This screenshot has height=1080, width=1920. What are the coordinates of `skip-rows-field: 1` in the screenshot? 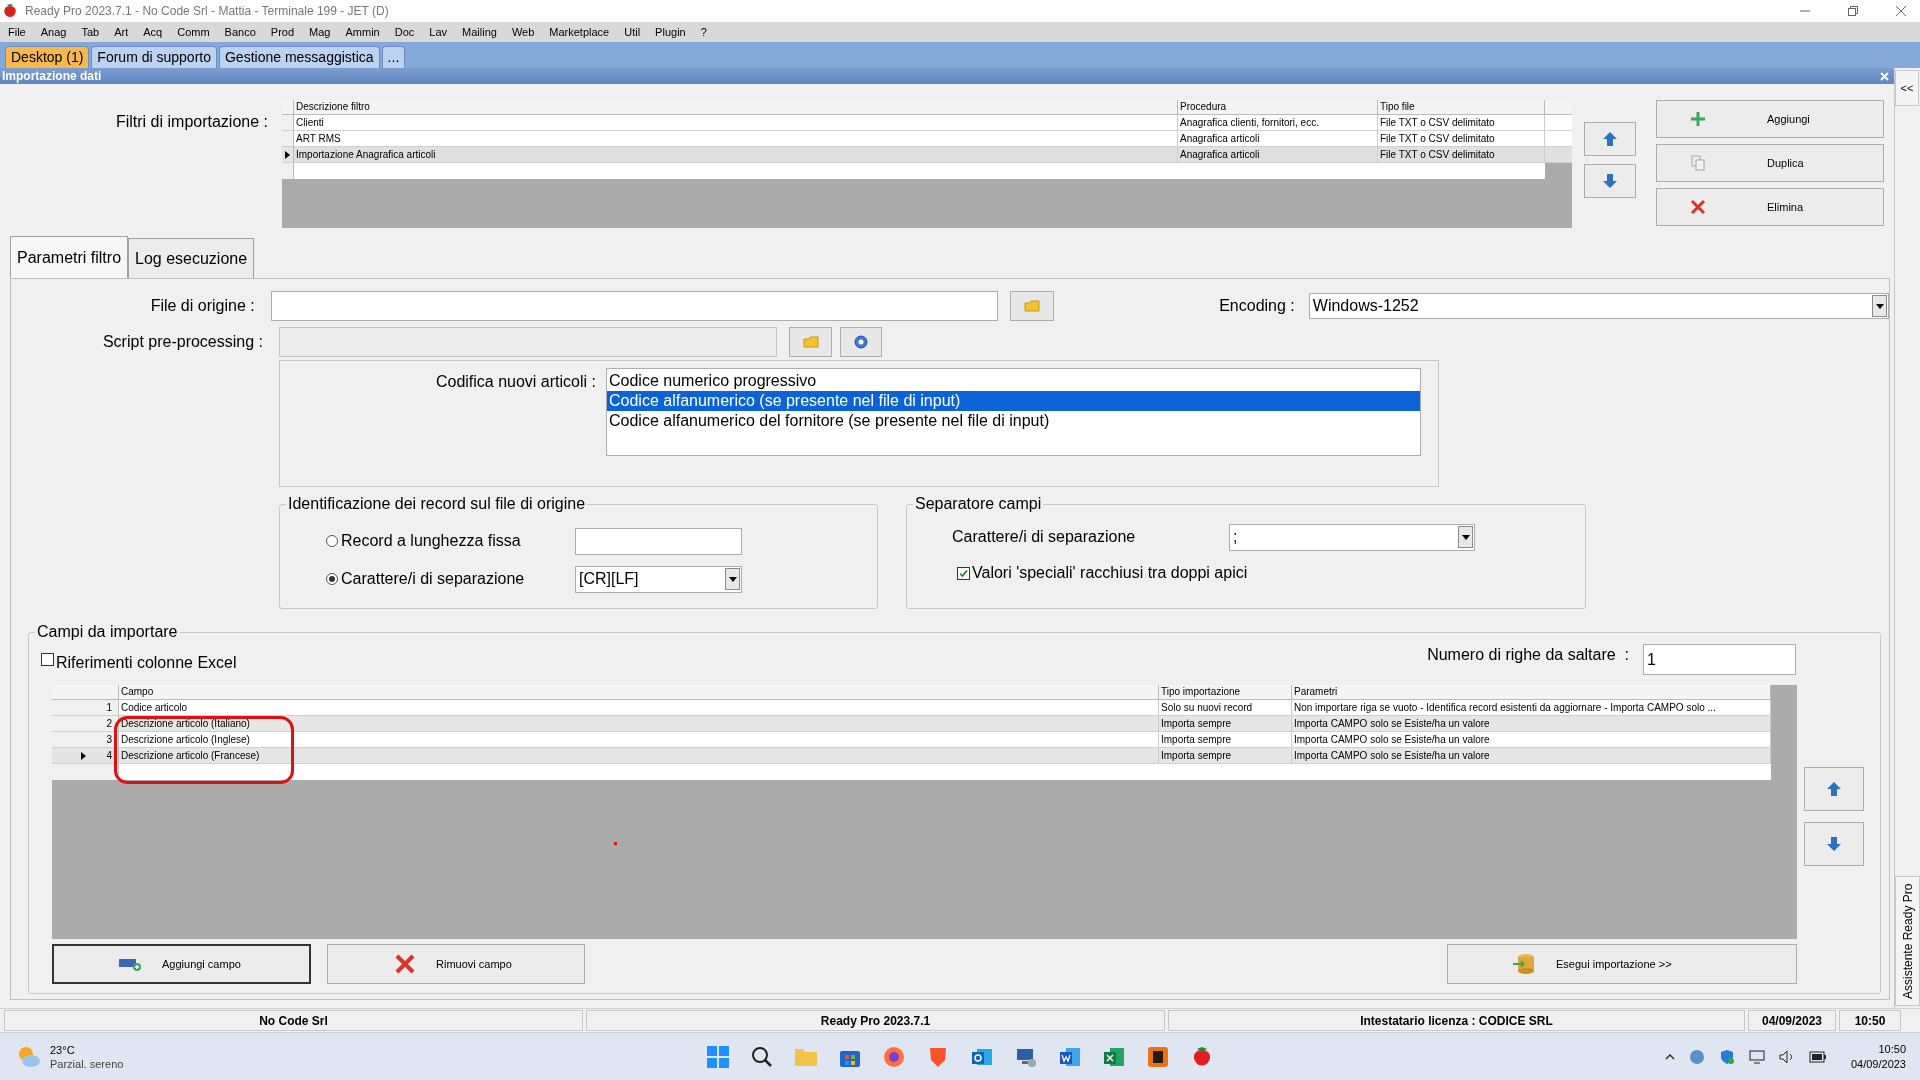 It's located at (1719, 659).